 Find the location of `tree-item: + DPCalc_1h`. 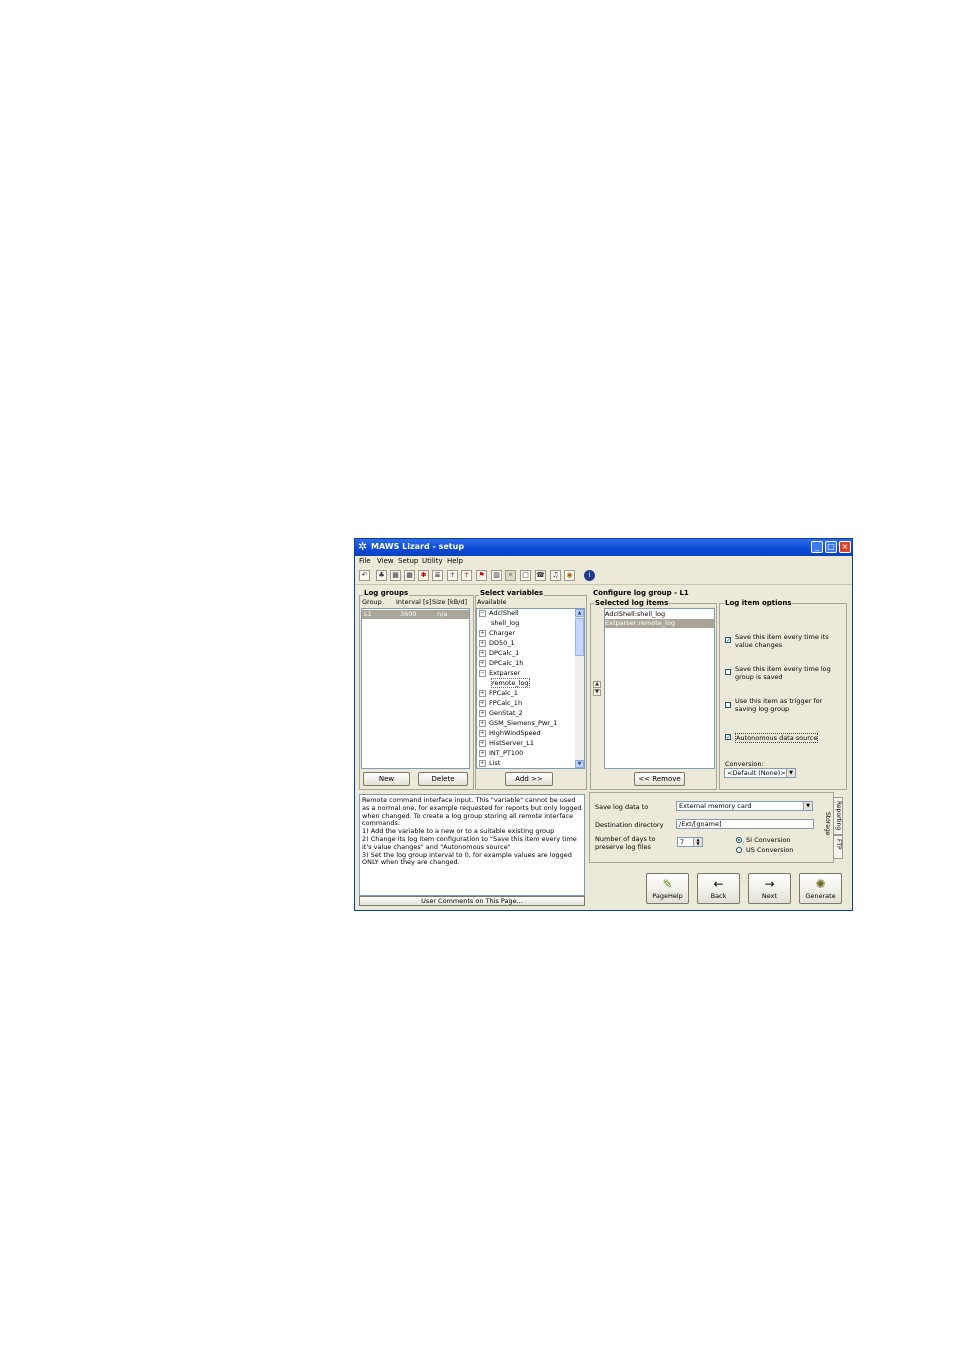

tree-item: + DPCalc_1h is located at coordinates (501, 663).